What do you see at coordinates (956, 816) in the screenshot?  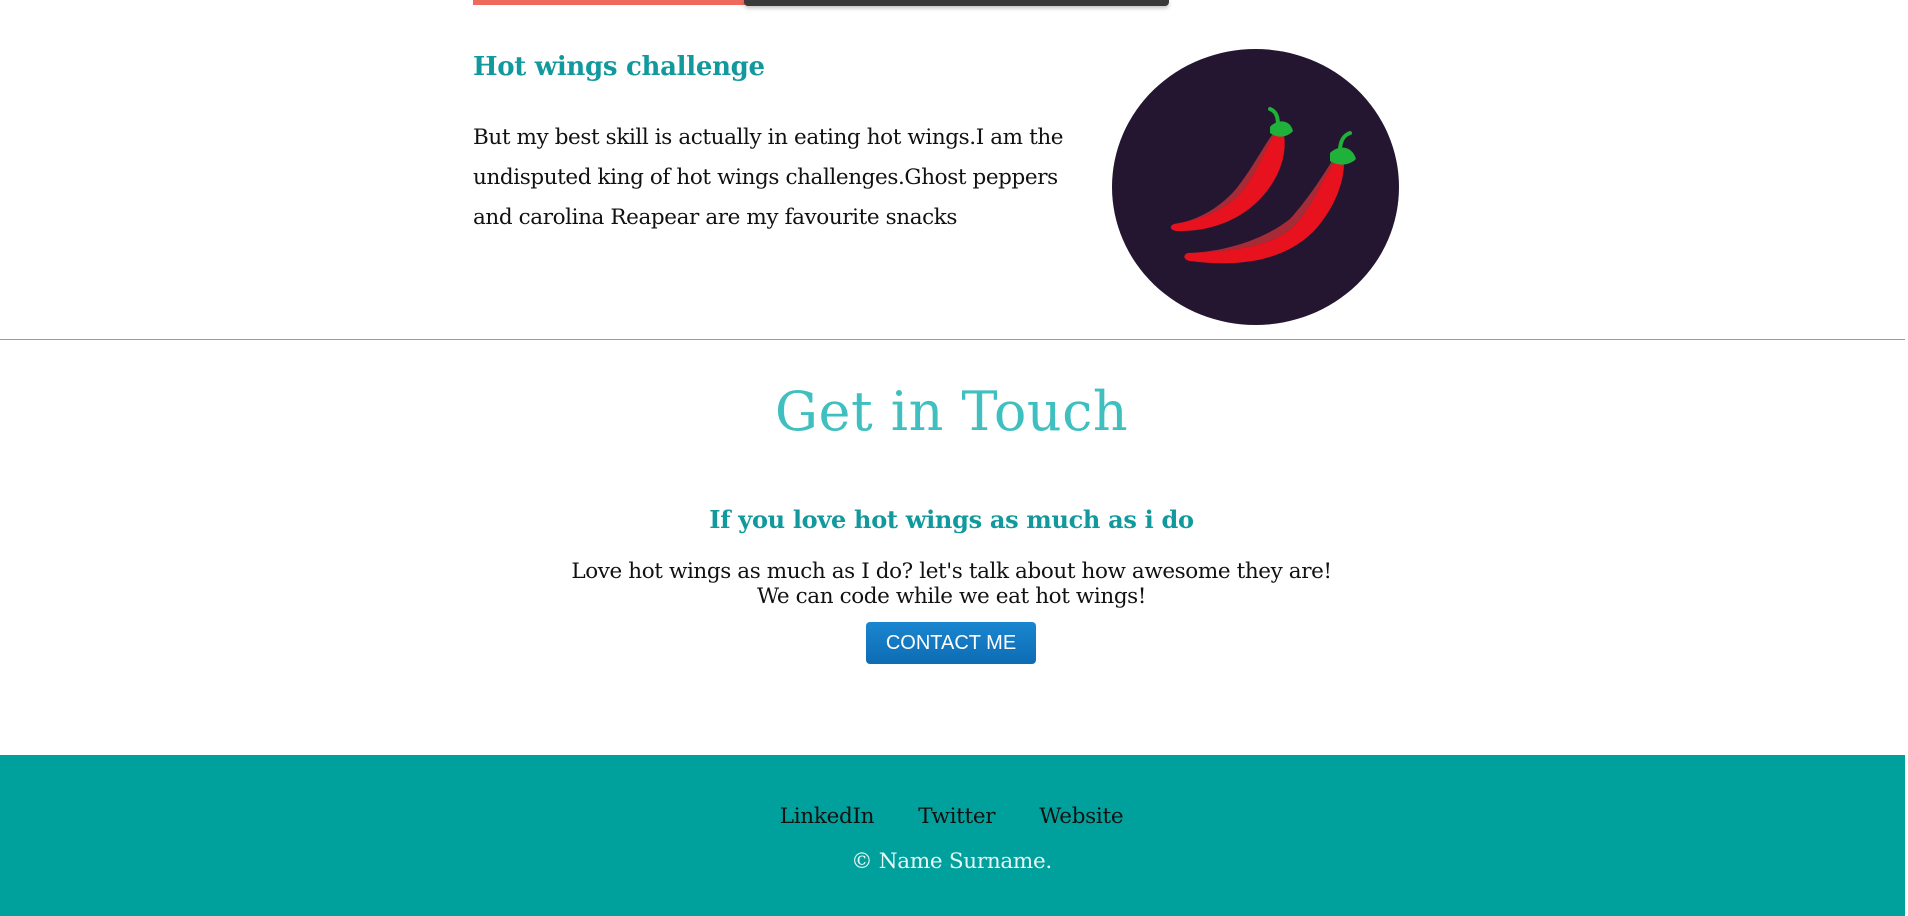 I see `footer-link-twitter: Twitter` at bounding box center [956, 816].